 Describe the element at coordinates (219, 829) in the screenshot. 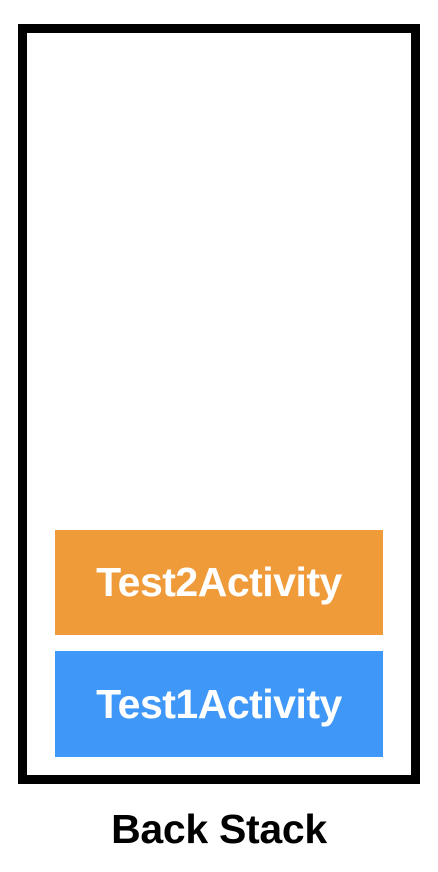

I see `diagram-caption: Back Stack` at that location.